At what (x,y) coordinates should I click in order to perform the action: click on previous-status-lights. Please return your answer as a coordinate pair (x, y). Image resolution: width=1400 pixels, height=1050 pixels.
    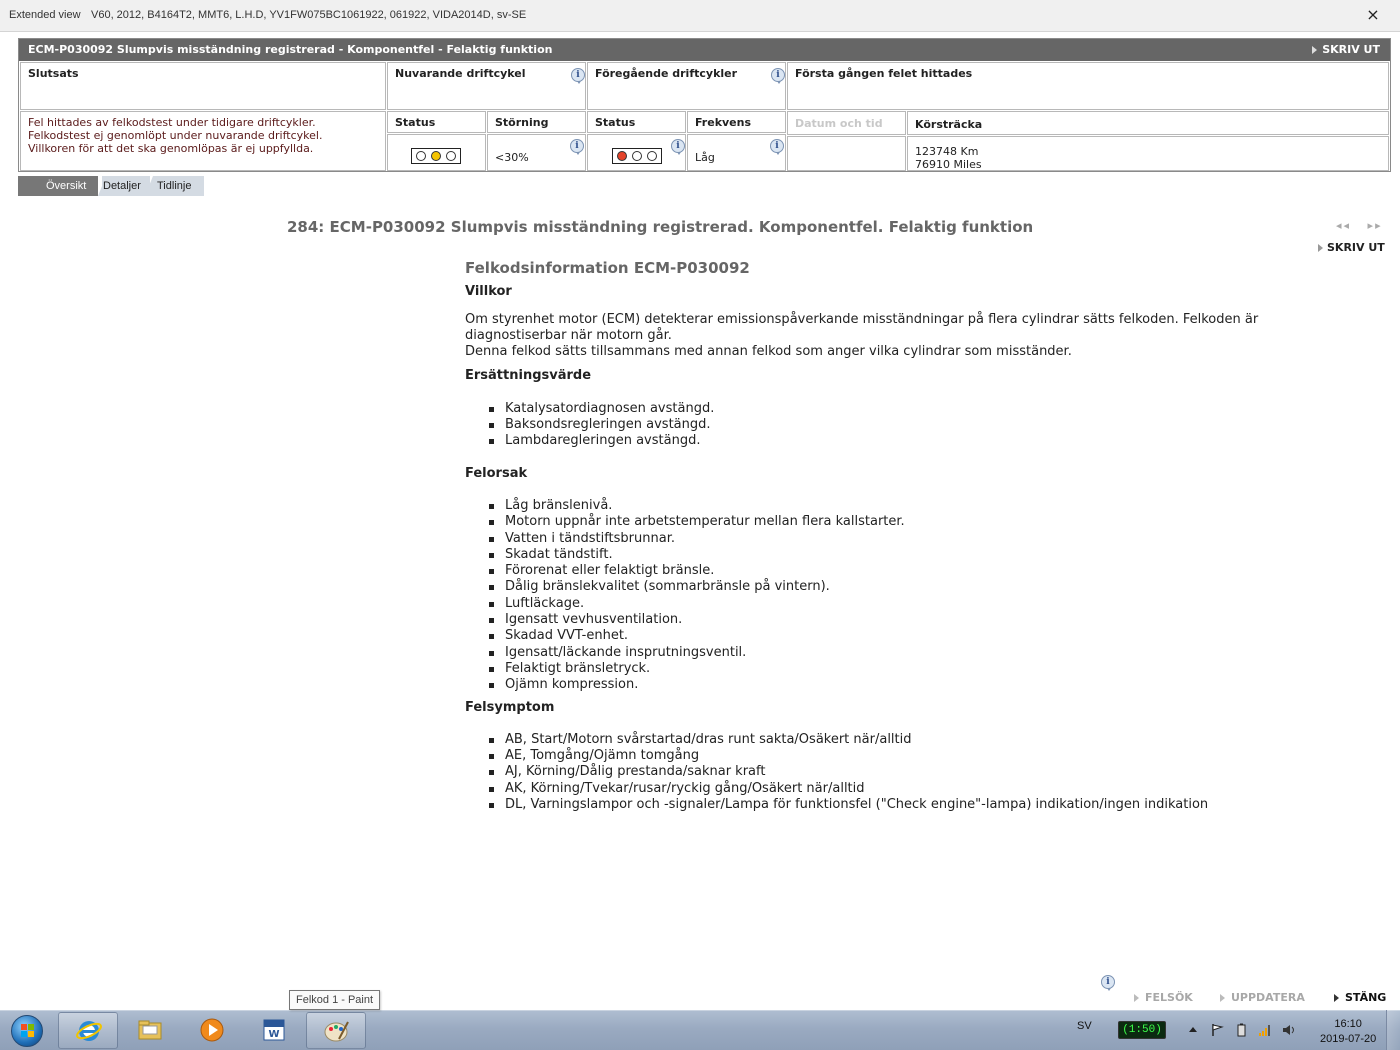
    Looking at the image, I should click on (637, 156).